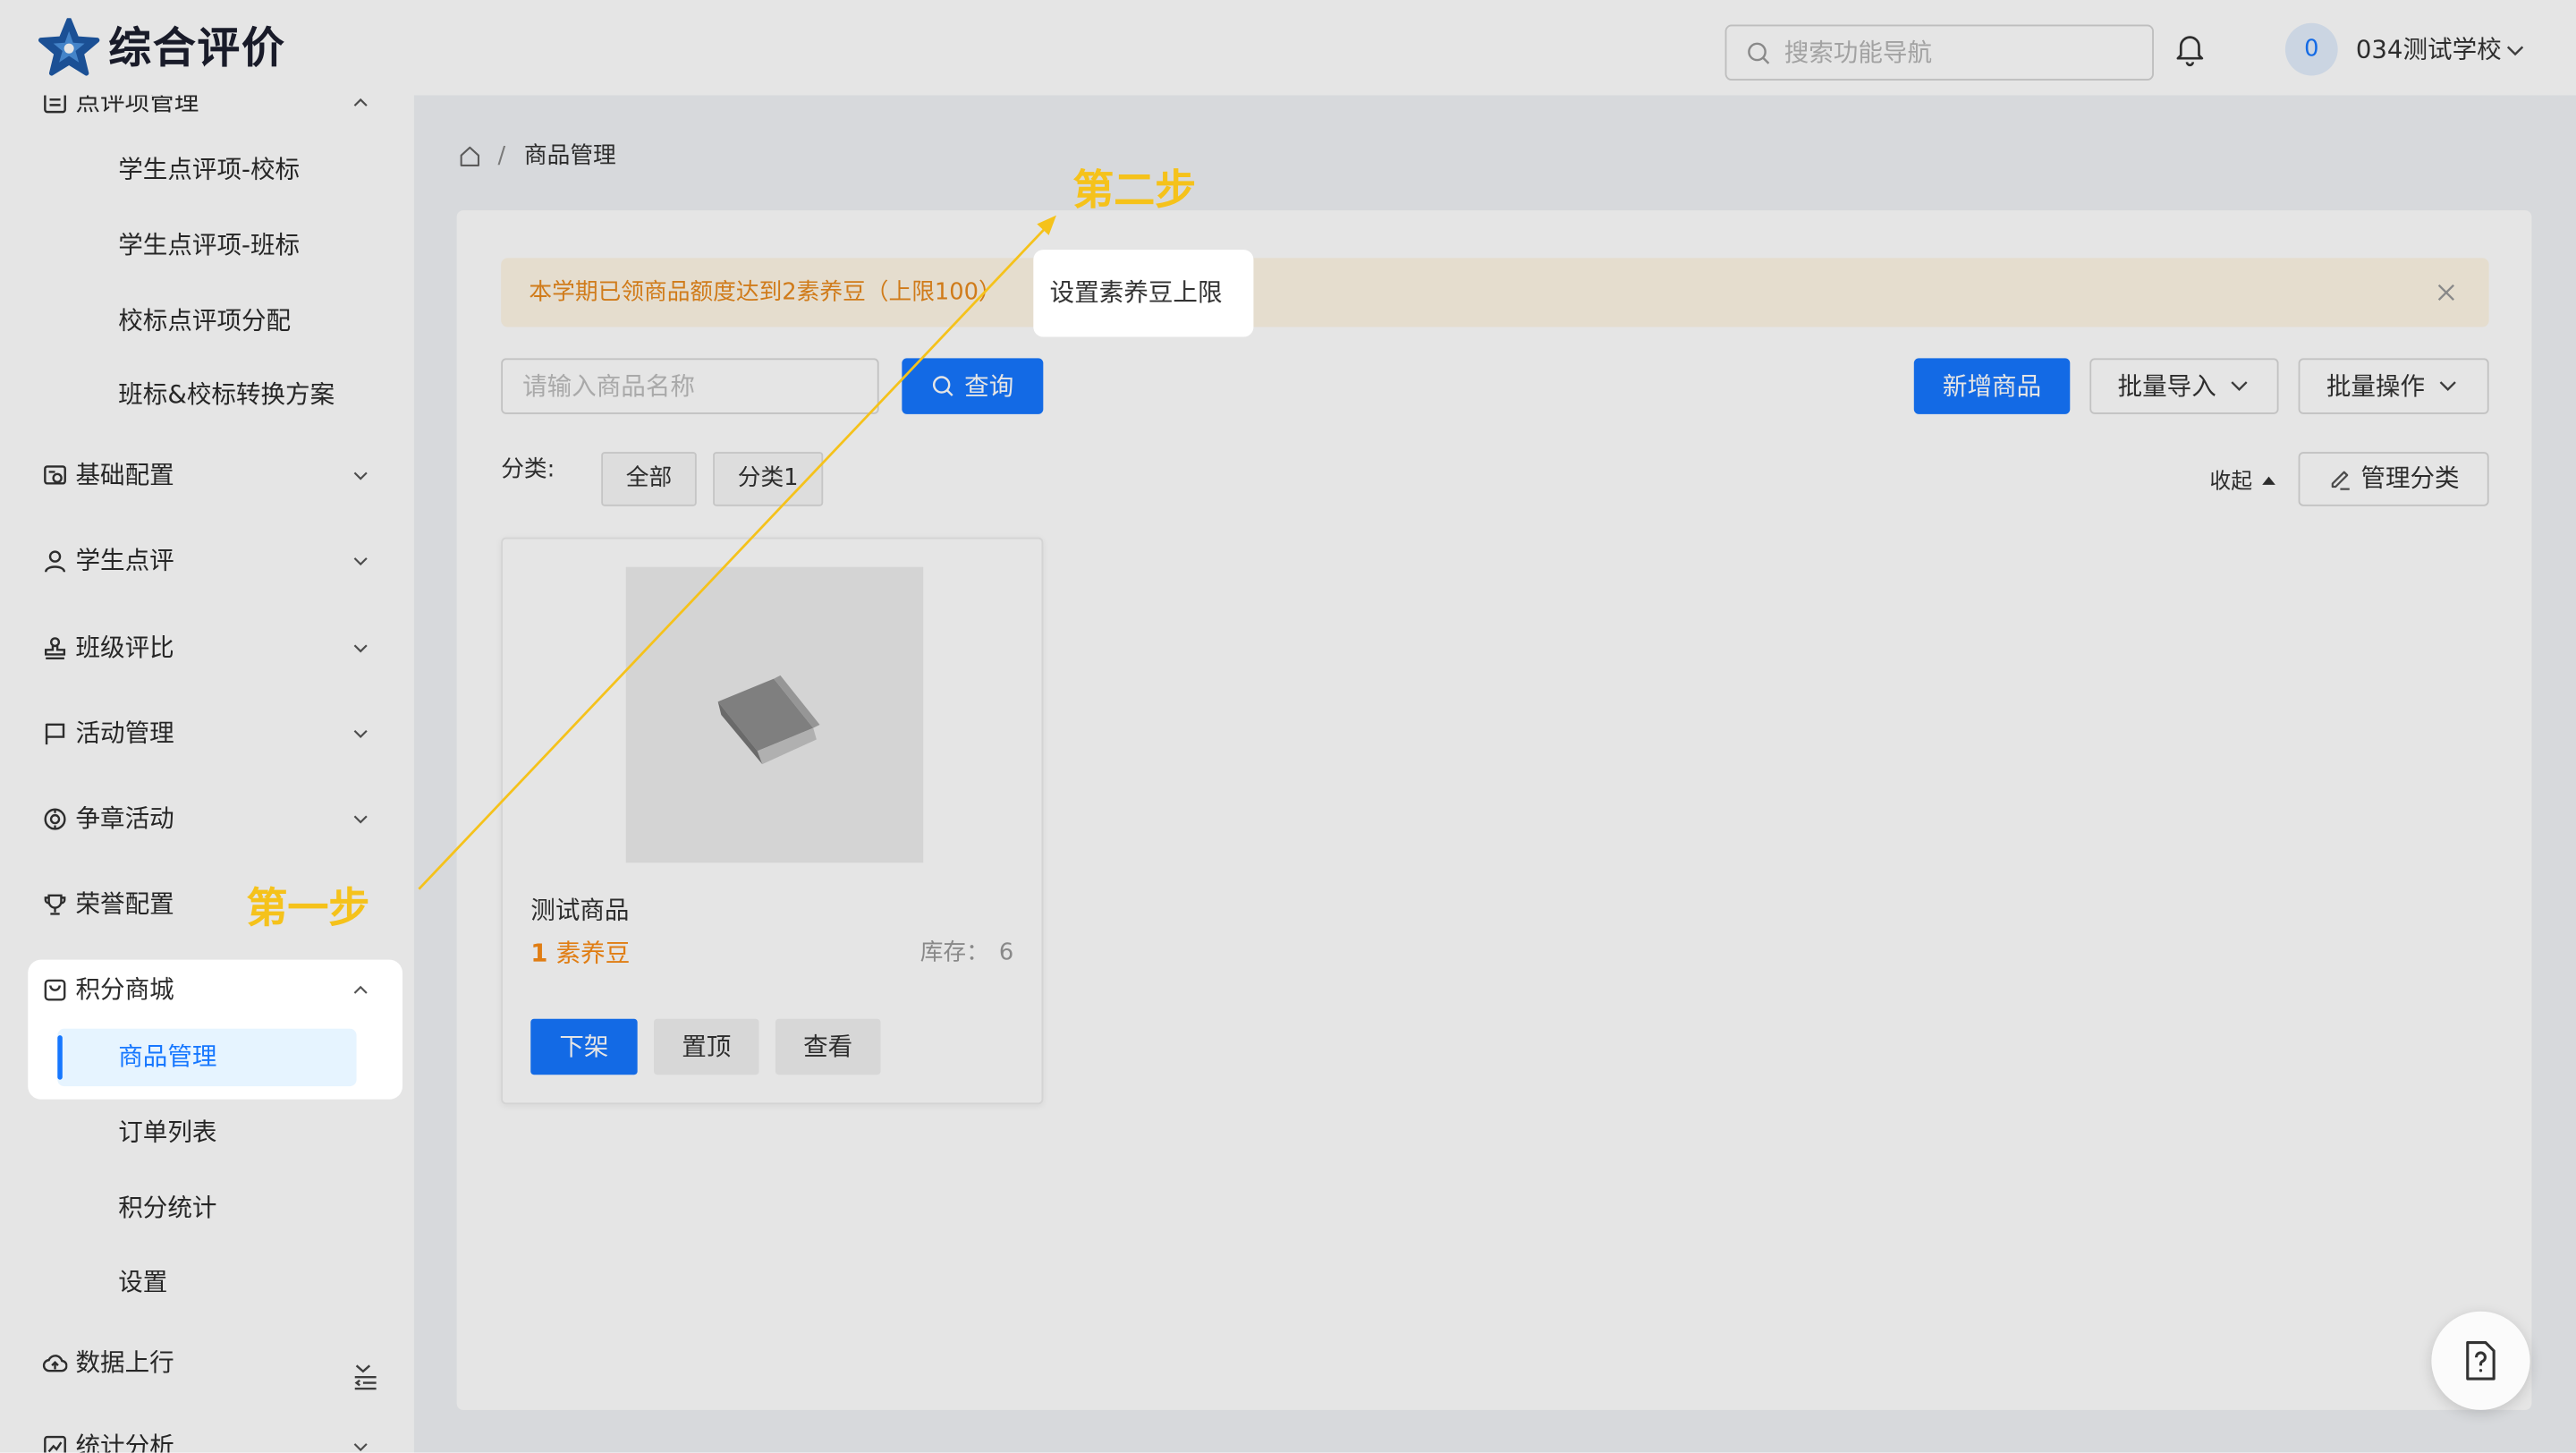 The image size is (2576, 1453). I want to click on sidebar-item-label: 学生点评项-校标, so click(209, 169).